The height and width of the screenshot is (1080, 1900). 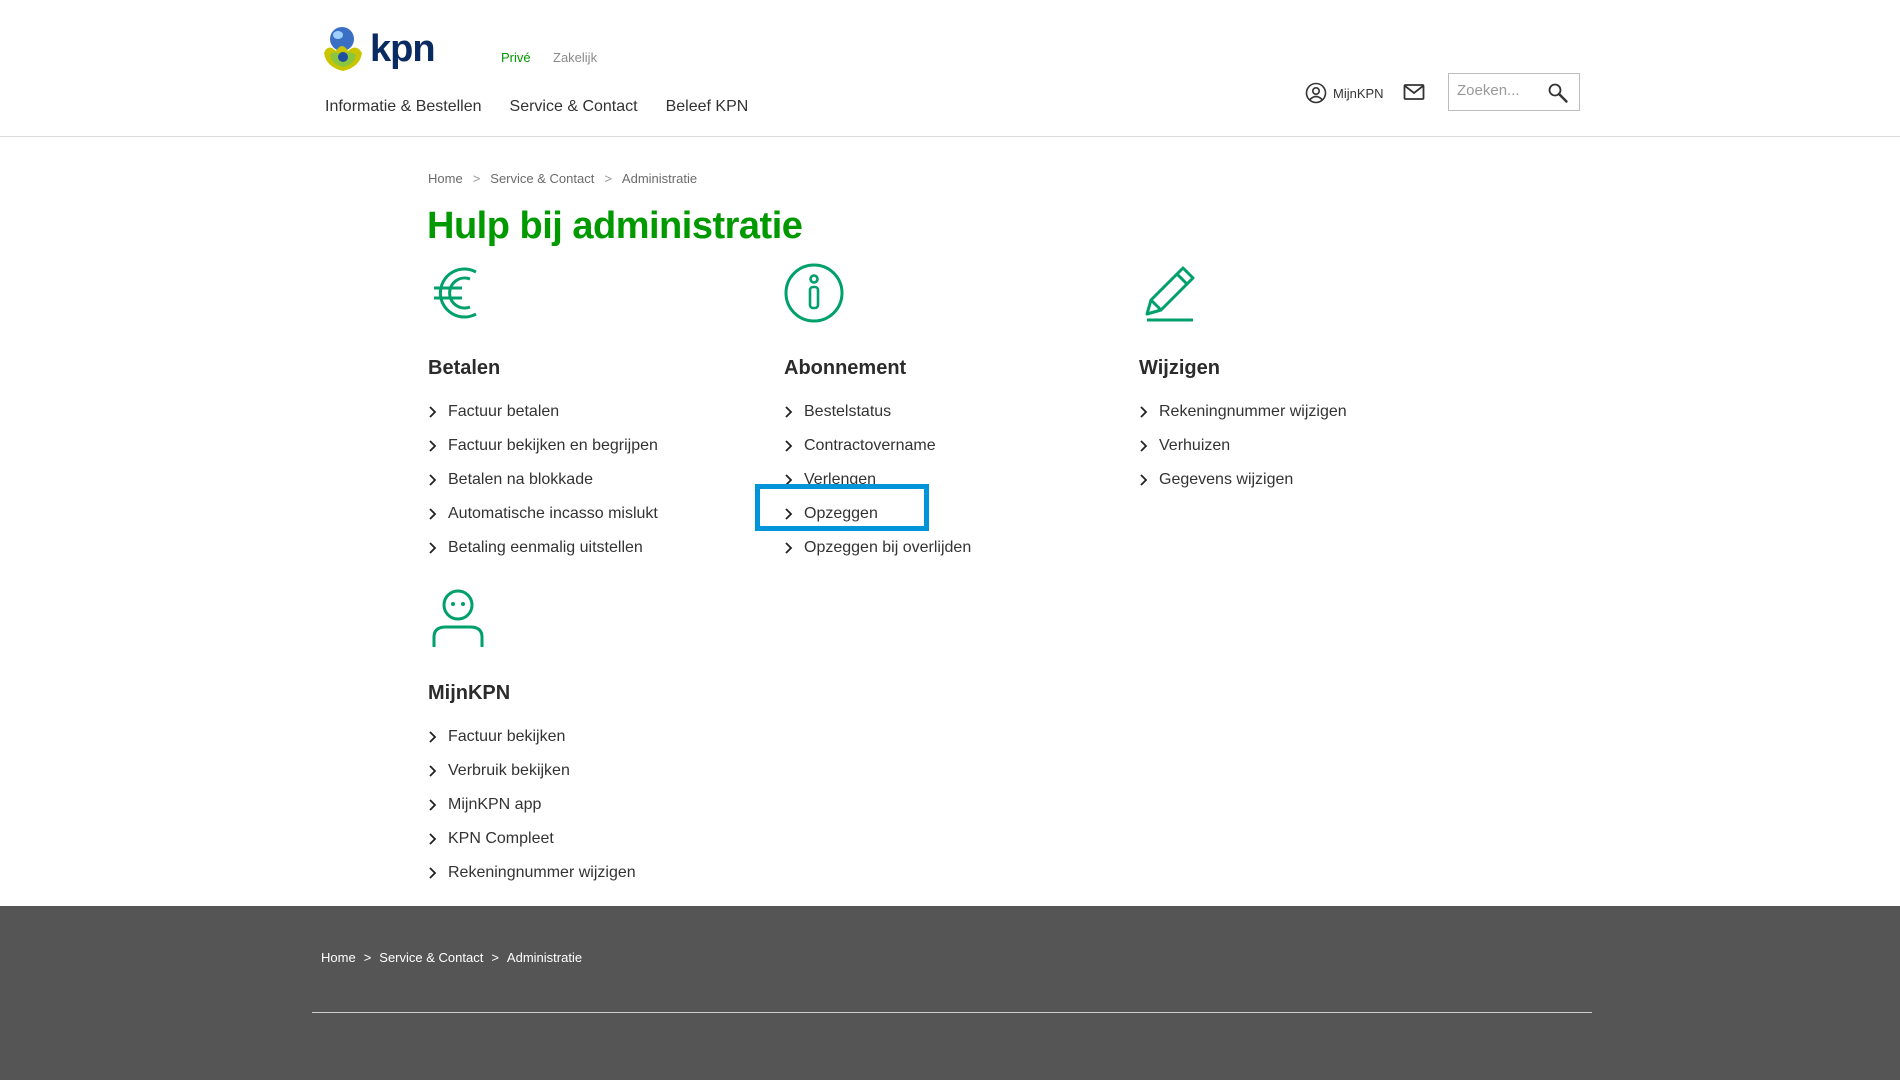 I want to click on link-factuur-bekijken-begrijpen: Factuur bekijken en begrijpen, so click(x=593, y=446).